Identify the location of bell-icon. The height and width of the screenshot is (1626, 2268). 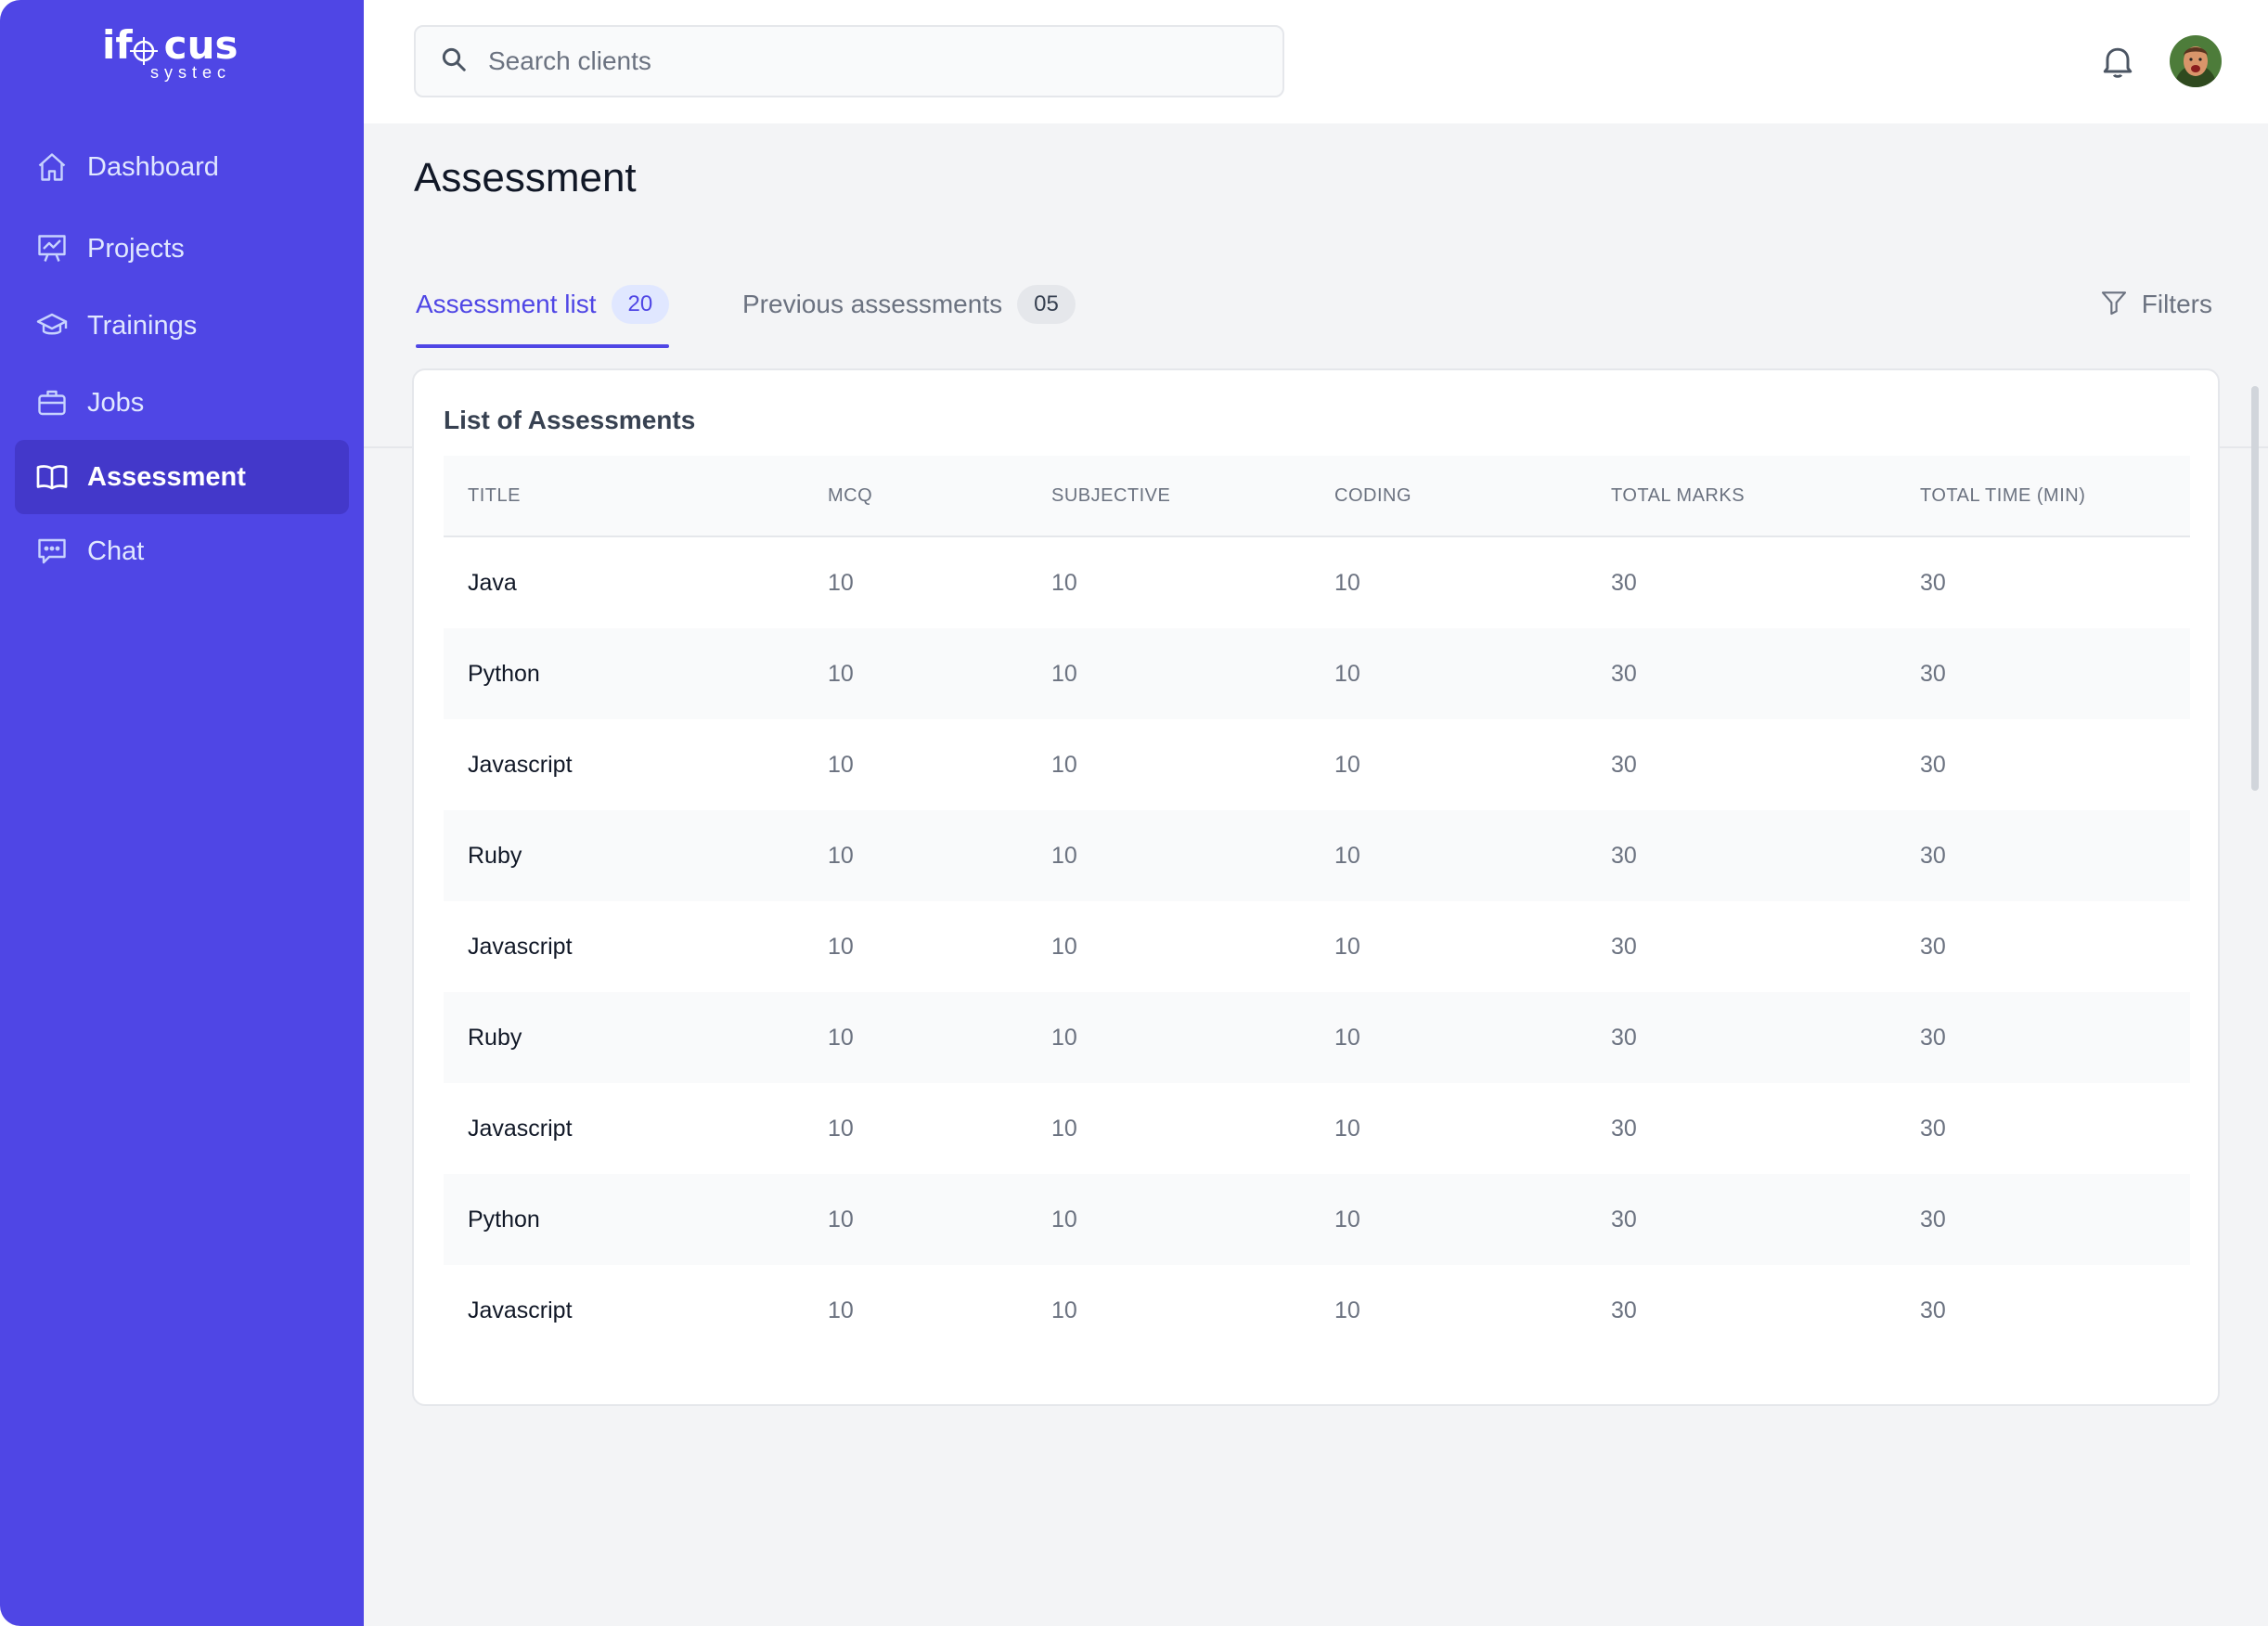
(2117, 62).